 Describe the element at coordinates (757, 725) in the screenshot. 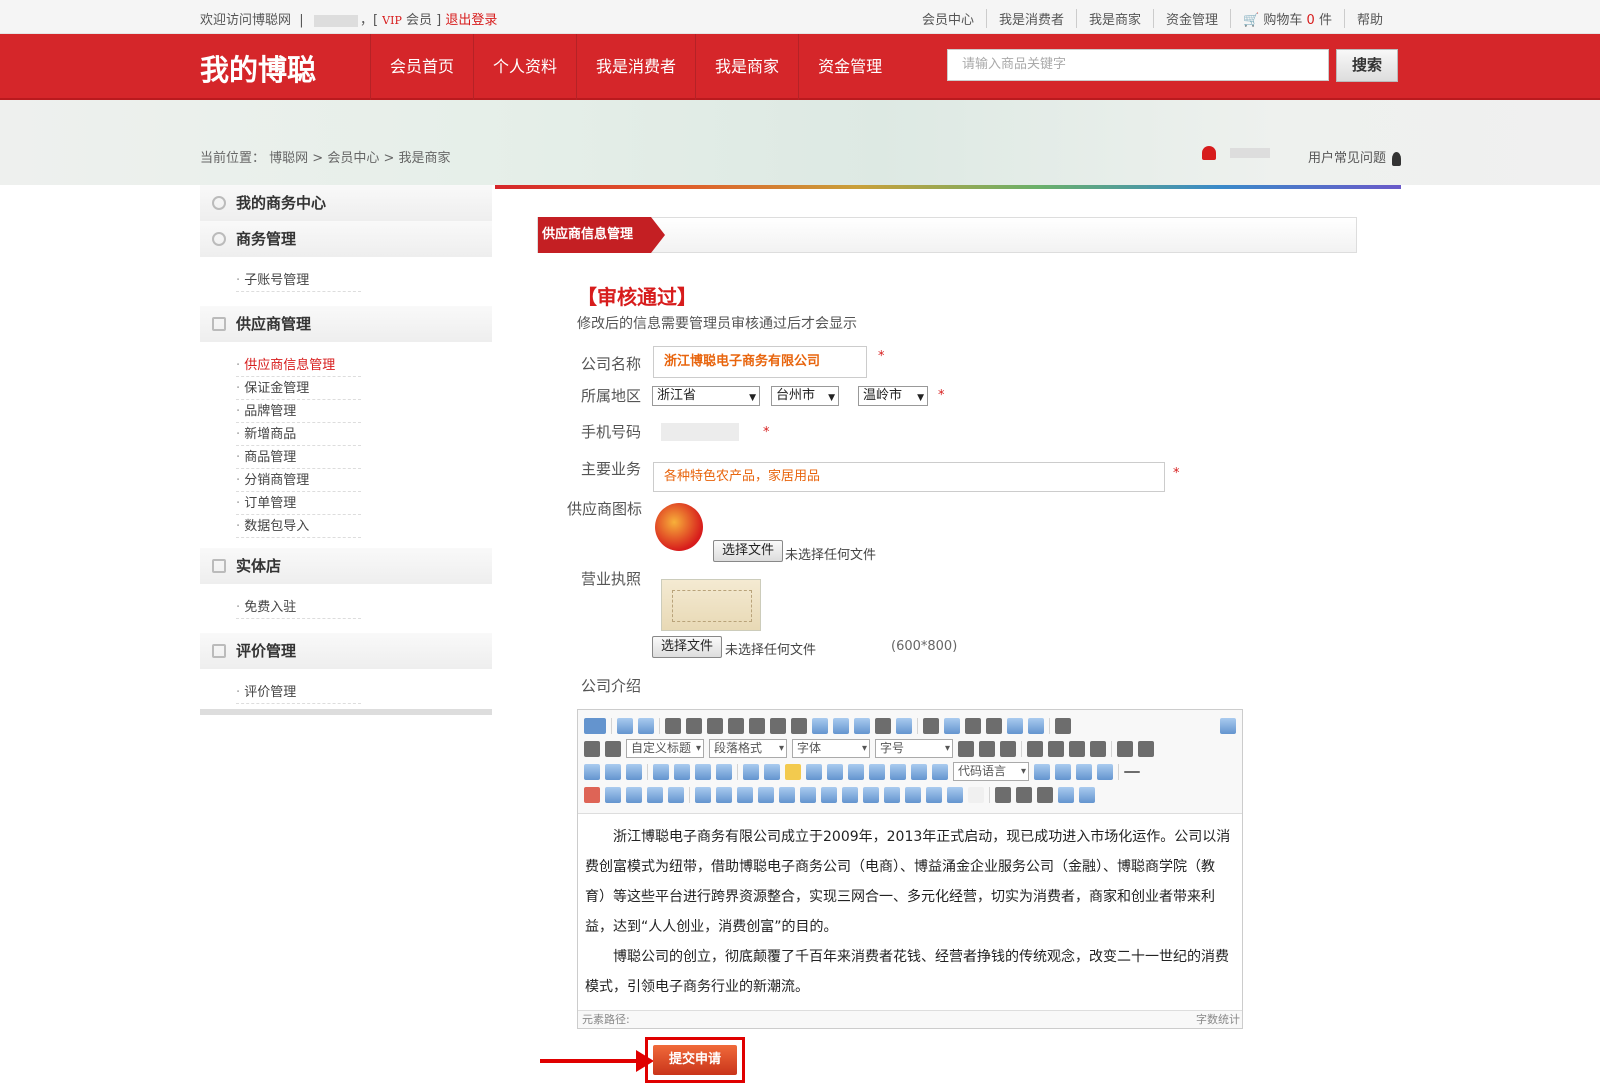

I see `strikethrough-icon` at that location.